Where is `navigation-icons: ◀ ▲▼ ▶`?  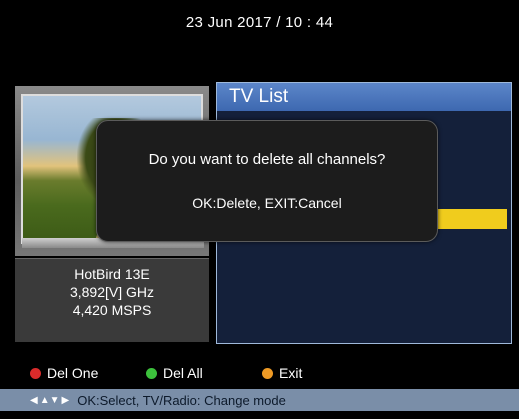
navigation-icons: ◀ ▲▼ ▶ is located at coordinates (49, 400).